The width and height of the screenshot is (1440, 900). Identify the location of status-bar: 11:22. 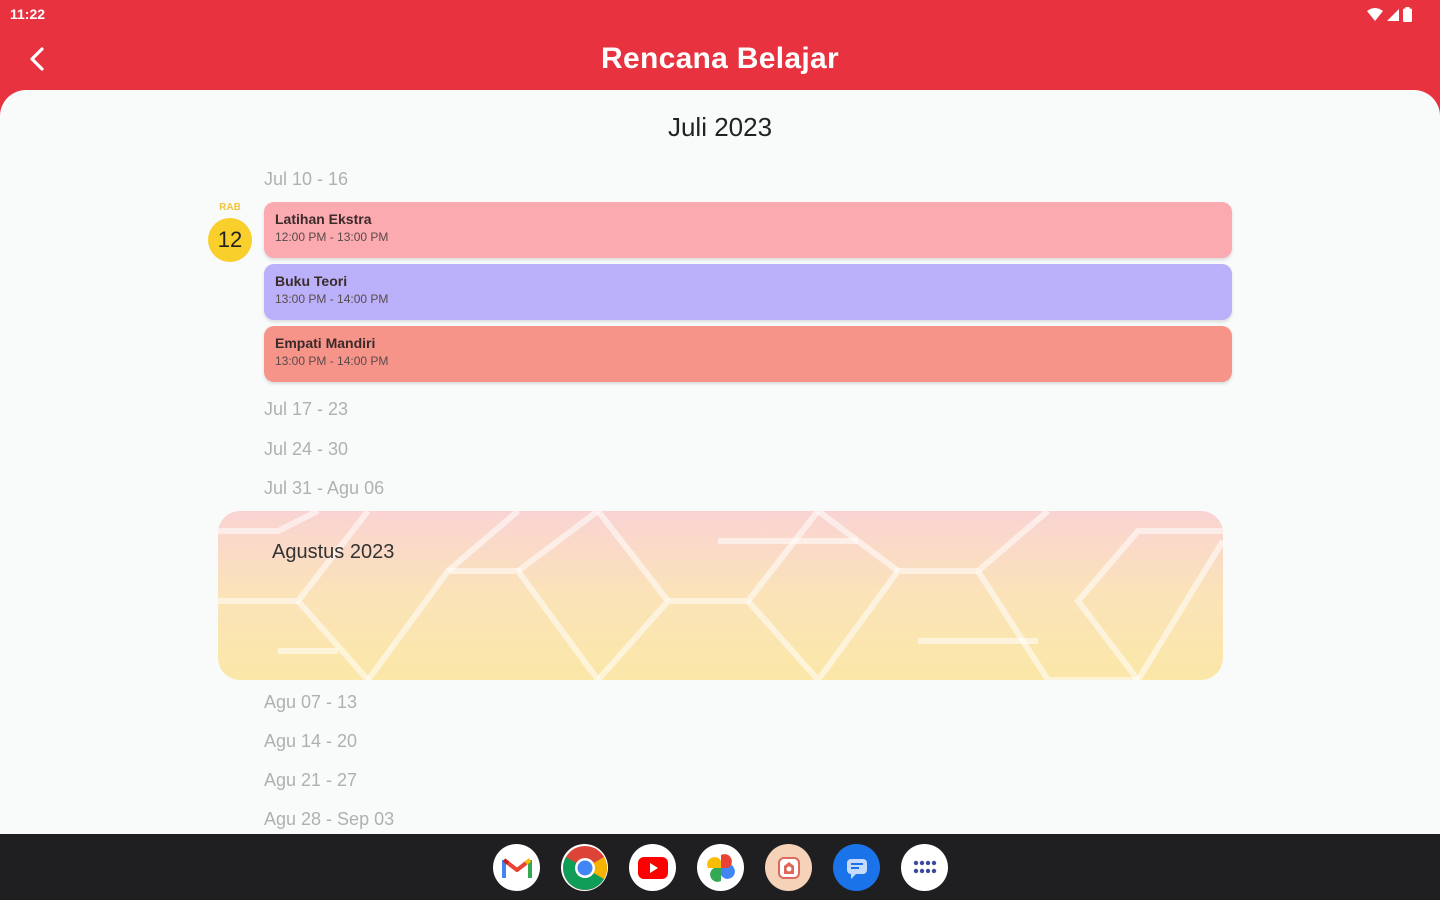
(720, 15).